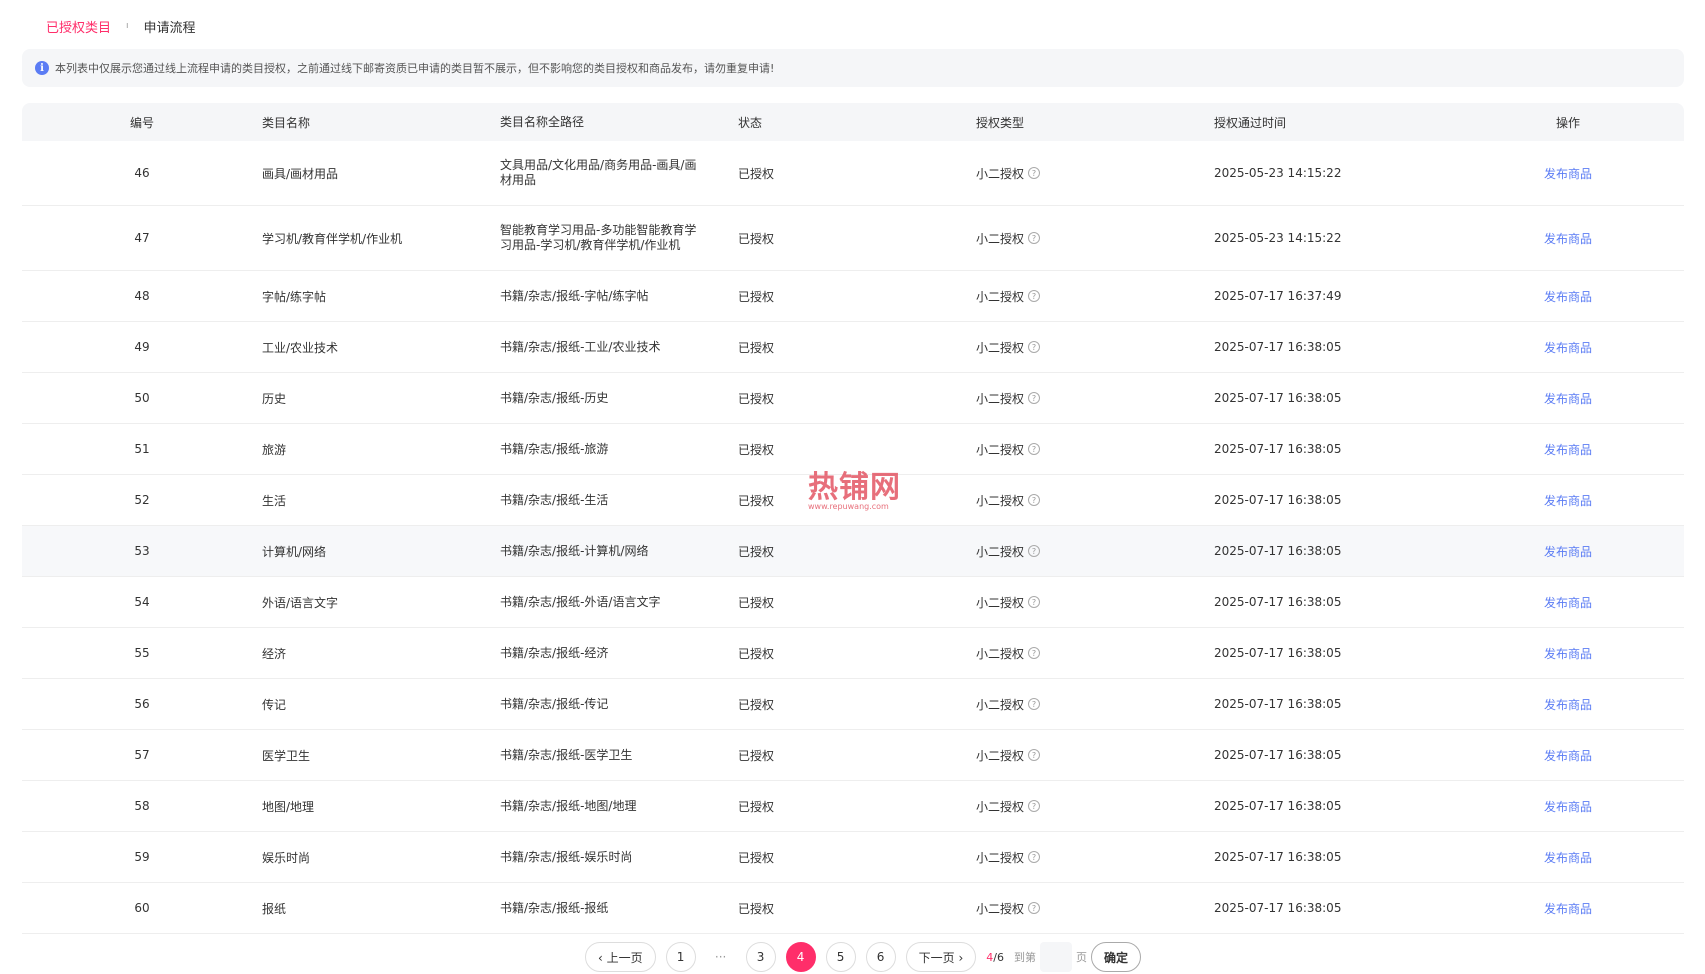 This screenshot has width=1705, height=974. I want to click on info-icon: i, so click(42, 68).